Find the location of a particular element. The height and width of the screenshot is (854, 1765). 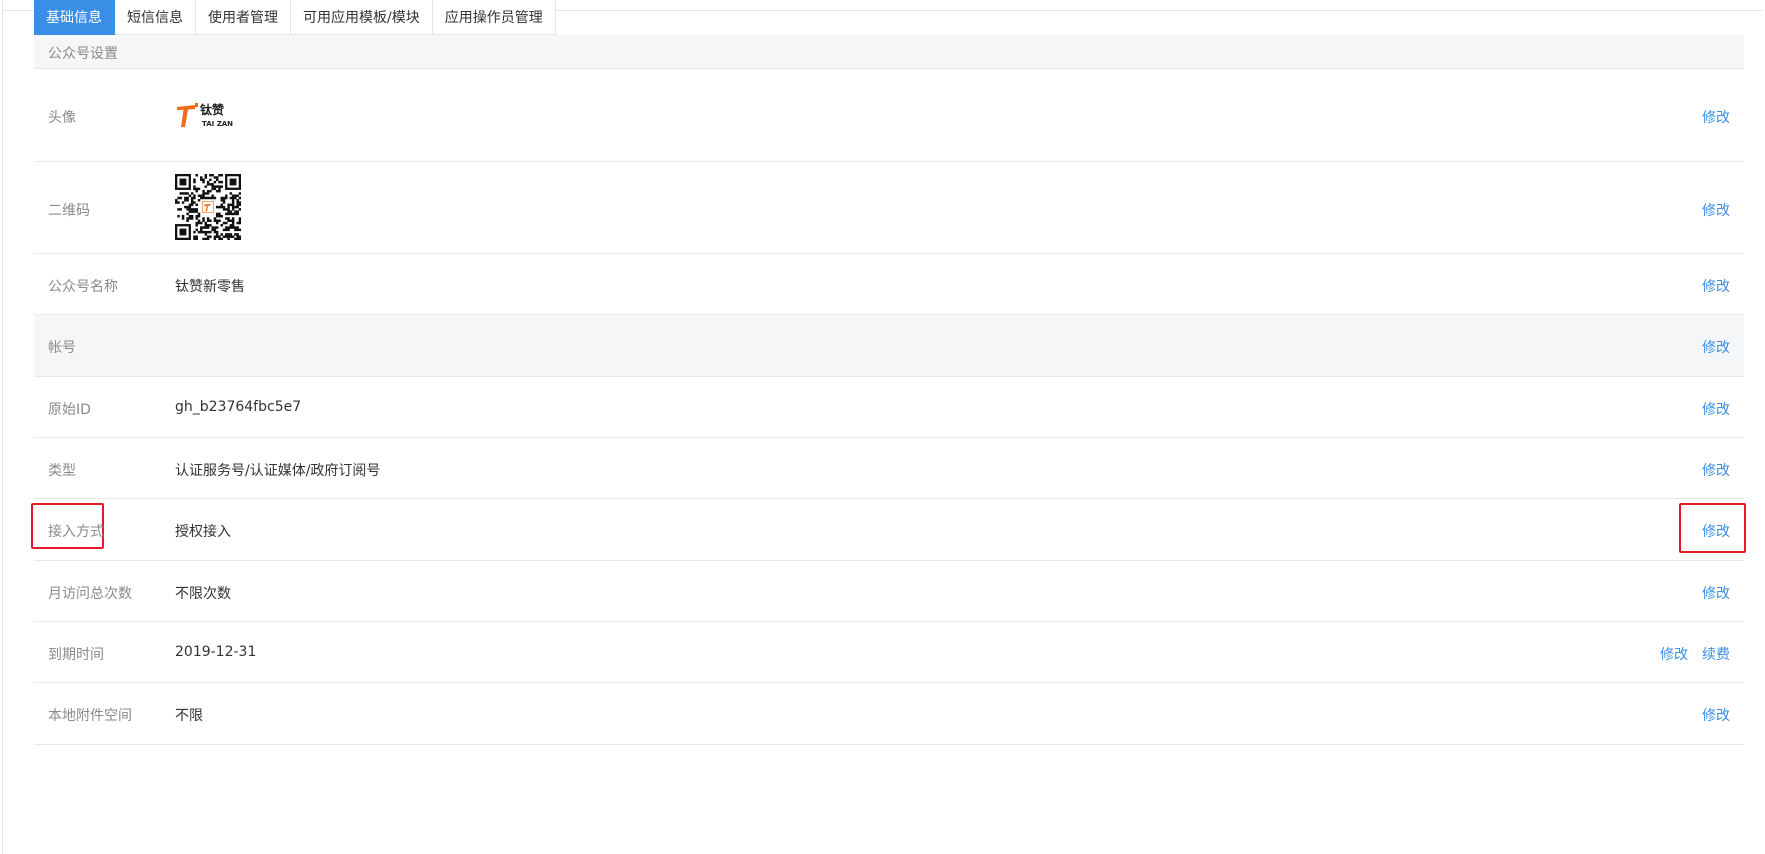

qrcode-label: 二维码 is located at coordinates (69, 211).